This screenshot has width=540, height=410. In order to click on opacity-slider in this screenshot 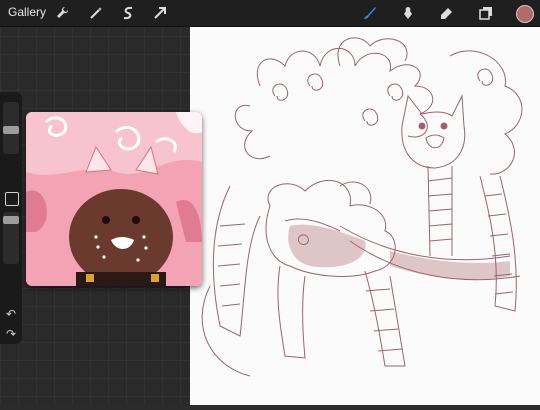, I will do `click(11, 238)`.